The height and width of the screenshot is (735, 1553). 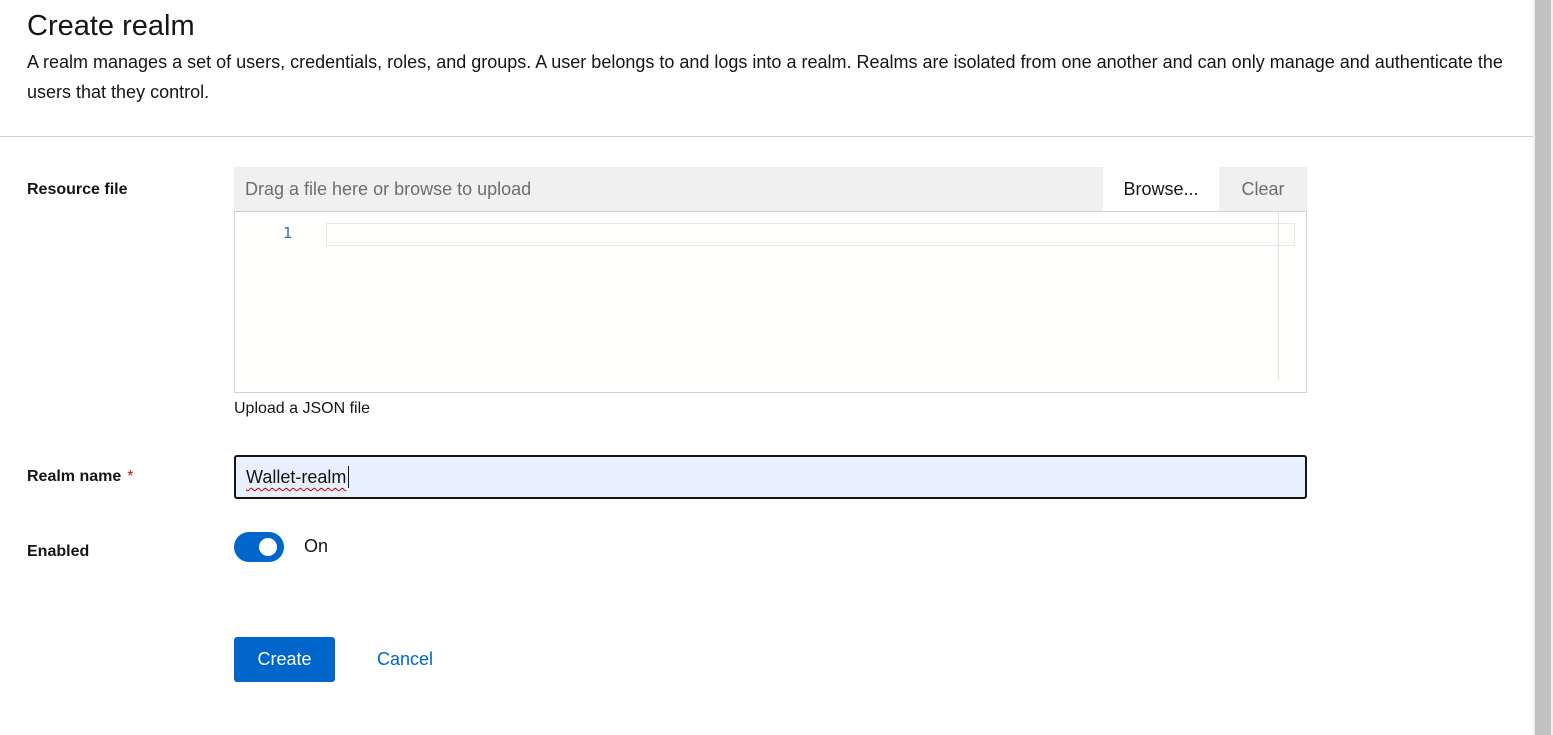 What do you see at coordinates (810, 234) in the screenshot?
I see `editor-current-line` at bounding box center [810, 234].